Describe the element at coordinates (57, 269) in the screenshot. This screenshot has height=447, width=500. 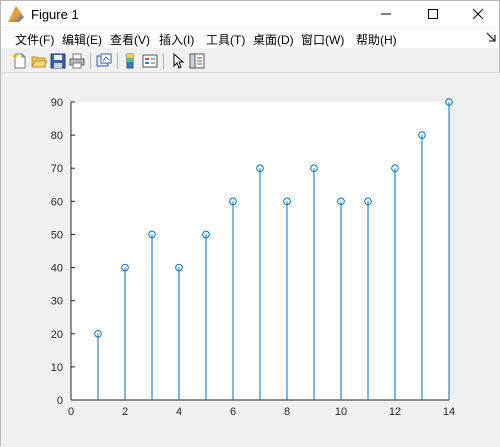
I see `y-tick-label: 40` at that location.